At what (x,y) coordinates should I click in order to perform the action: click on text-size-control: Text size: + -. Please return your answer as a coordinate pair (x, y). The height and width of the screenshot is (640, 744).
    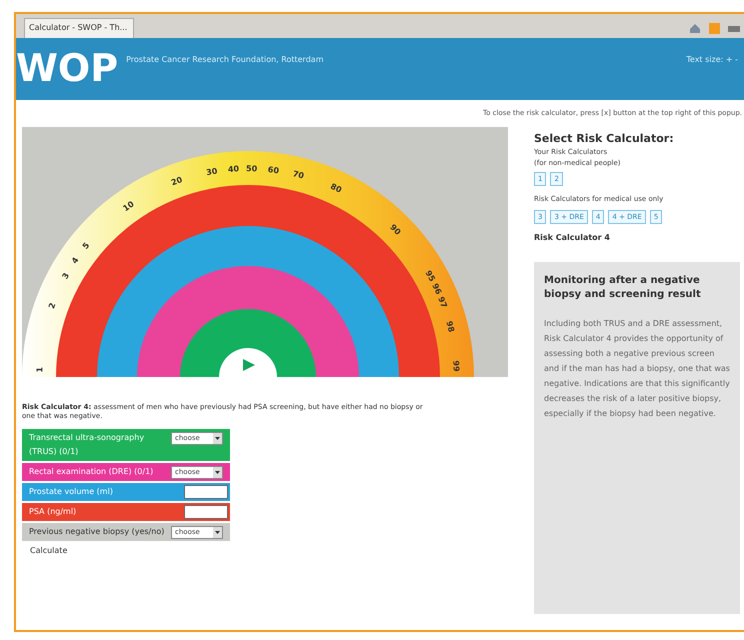
    Looking at the image, I should click on (712, 60).